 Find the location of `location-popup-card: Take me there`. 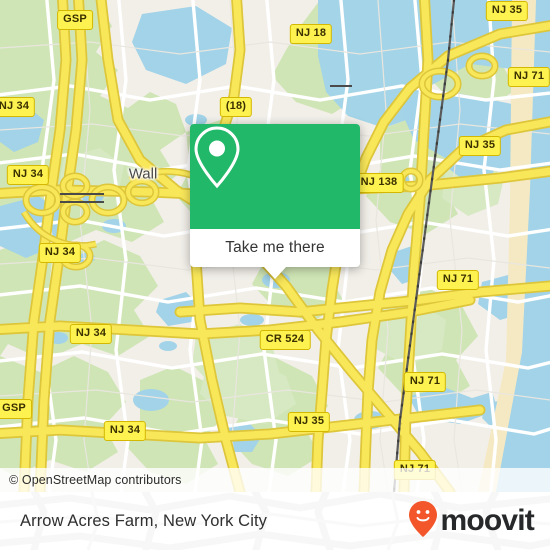

location-popup-card: Take me there is located at coordinates (275, 201).